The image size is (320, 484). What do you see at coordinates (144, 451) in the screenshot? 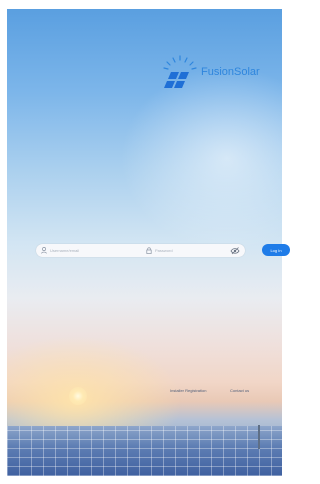
I see `solar-panels` at bounding box center [144, 451].